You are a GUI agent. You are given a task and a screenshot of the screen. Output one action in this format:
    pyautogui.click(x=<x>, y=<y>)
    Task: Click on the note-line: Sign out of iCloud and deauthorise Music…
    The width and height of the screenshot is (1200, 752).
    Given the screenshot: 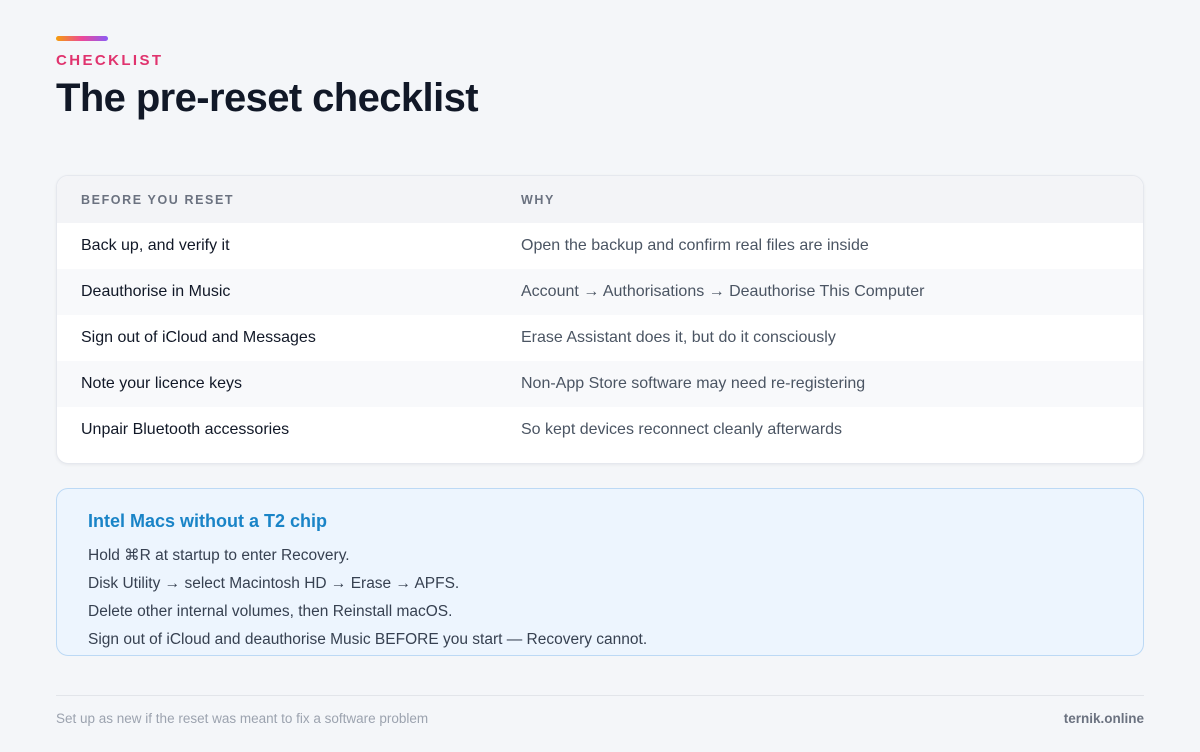 What is the action you would take?
    pyautogui.click(x=368, y=639)
    